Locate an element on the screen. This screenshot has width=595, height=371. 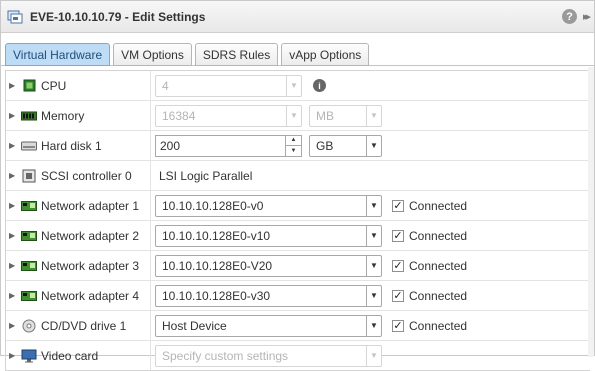
cpu-count-value: 4 is located at coordinates (165, 85).